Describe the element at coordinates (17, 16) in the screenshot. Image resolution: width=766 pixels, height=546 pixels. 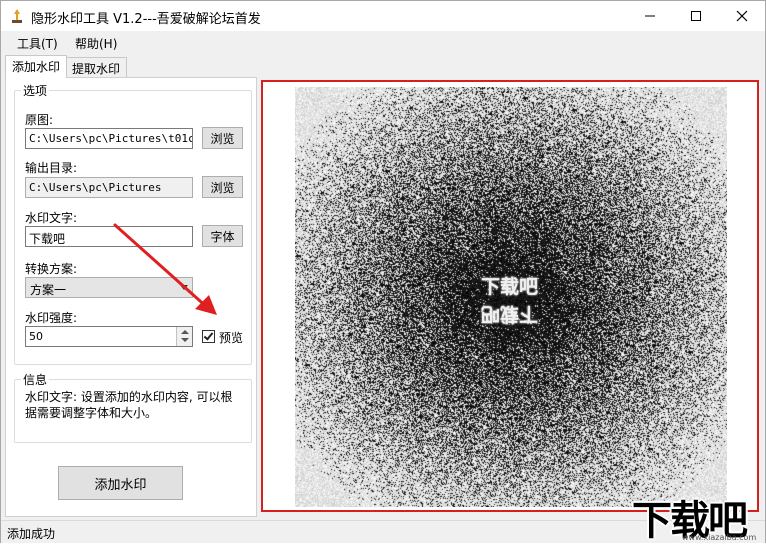
I see `app-icon` at that location.